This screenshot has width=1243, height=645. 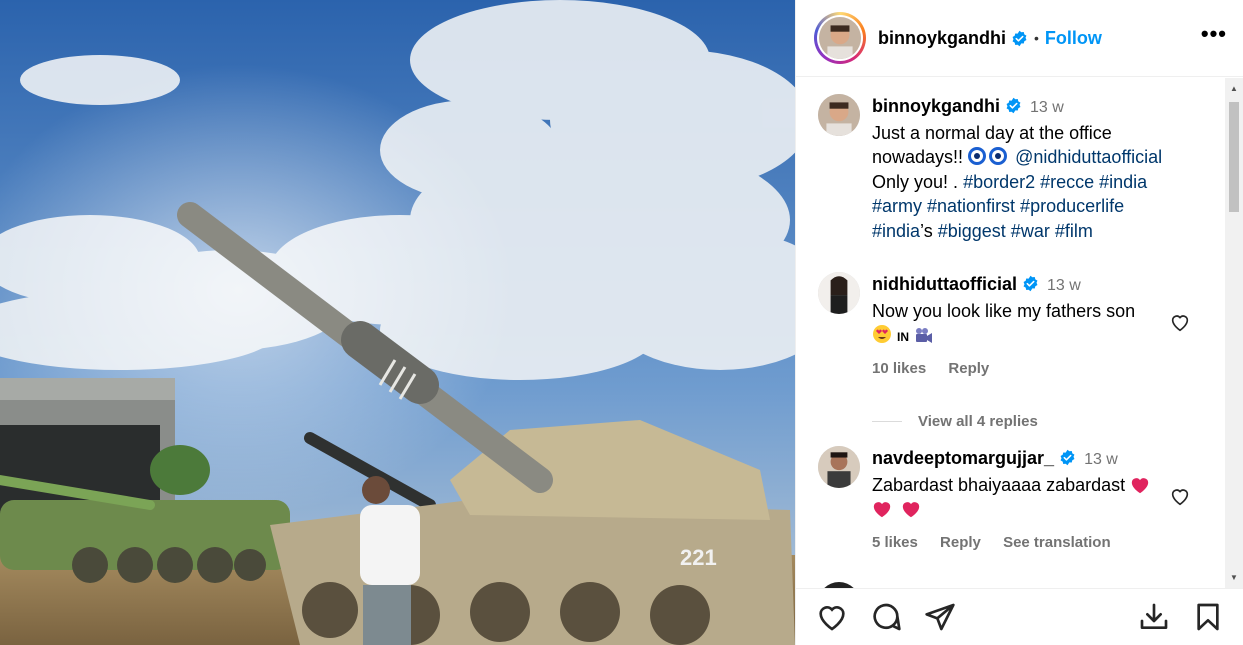 I want to click on download-icon, so click(x=1154, y=617).